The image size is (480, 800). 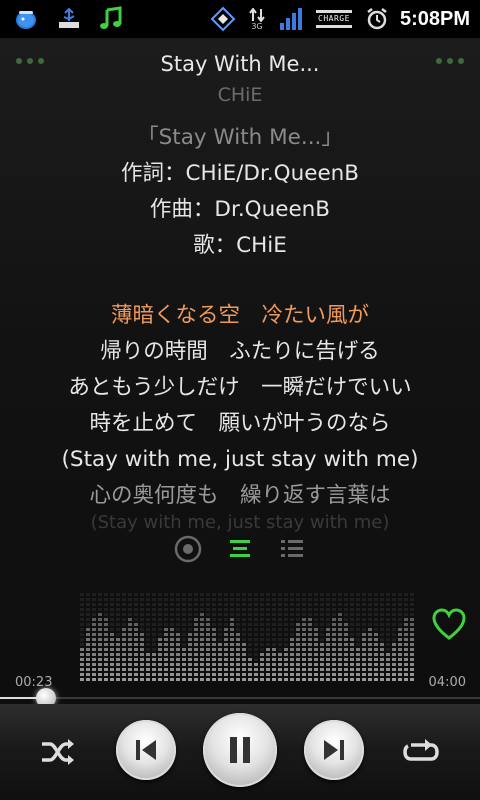 What do you see at coordinates (291, 19) in the screenshot?
I see `signal-bars-icon` at bounding box center [291, 19].